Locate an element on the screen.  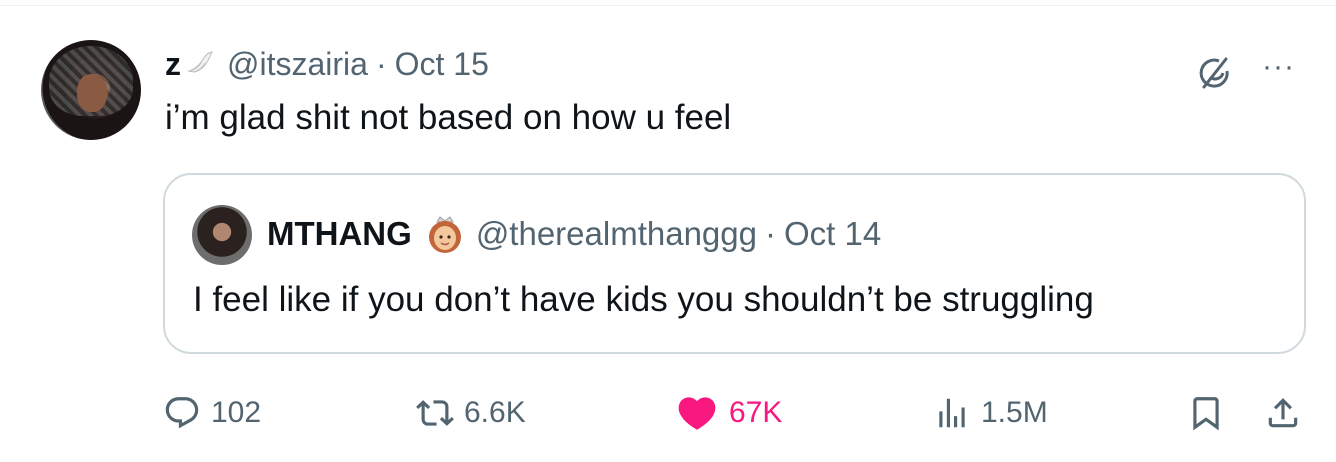
repost-button: 6.6K is located at coordinates (471, 413).